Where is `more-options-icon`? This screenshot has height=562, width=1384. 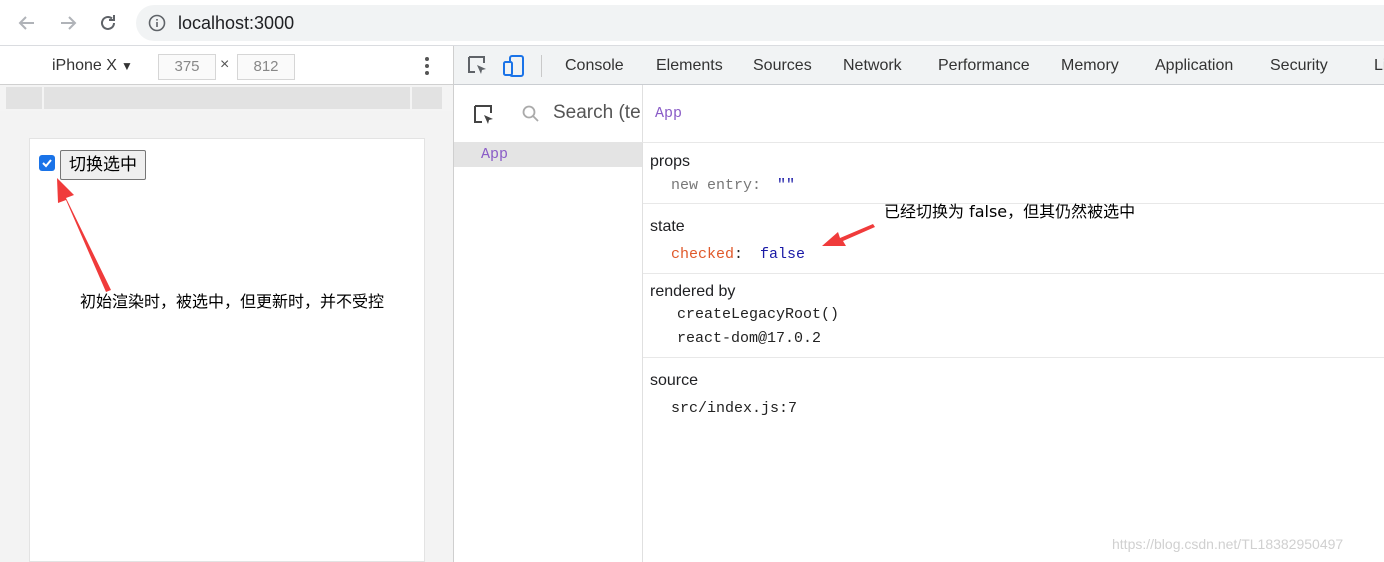 more-options-icon is located at coordinates (427, 66).